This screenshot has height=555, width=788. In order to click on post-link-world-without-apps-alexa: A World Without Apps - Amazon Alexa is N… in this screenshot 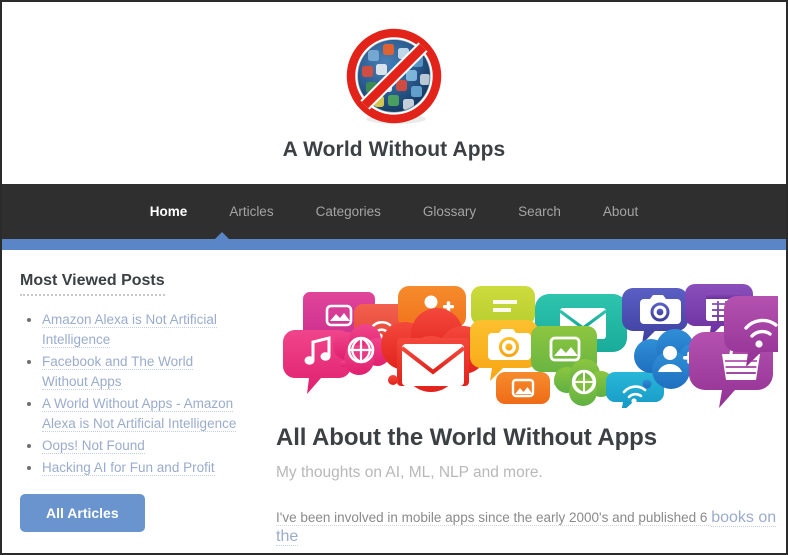, I will do `click(139, 414)`.